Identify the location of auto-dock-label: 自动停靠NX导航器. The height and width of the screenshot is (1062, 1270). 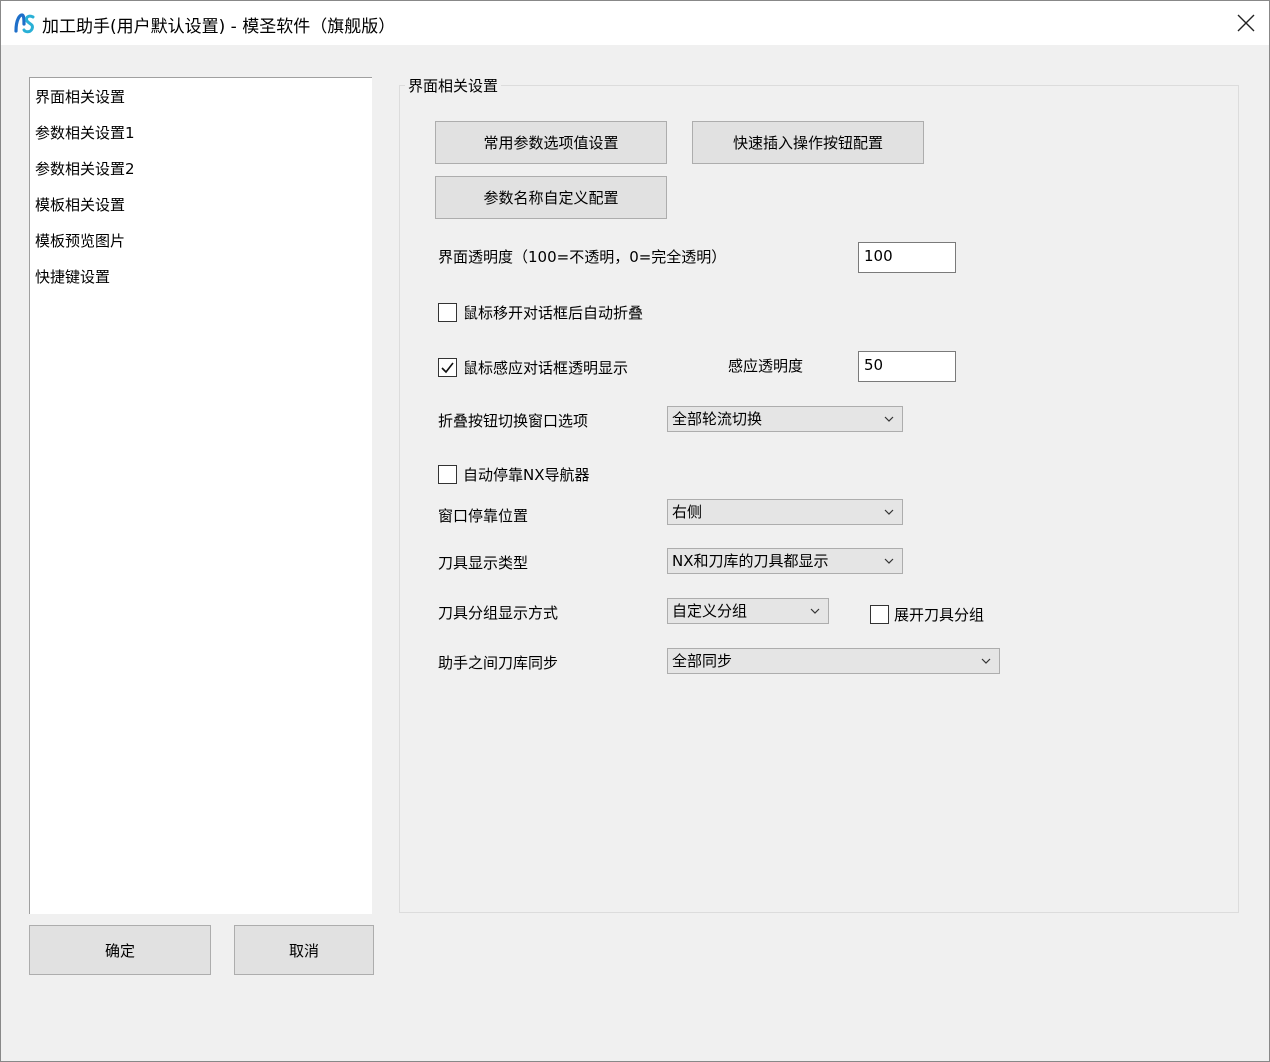
(526, 475).